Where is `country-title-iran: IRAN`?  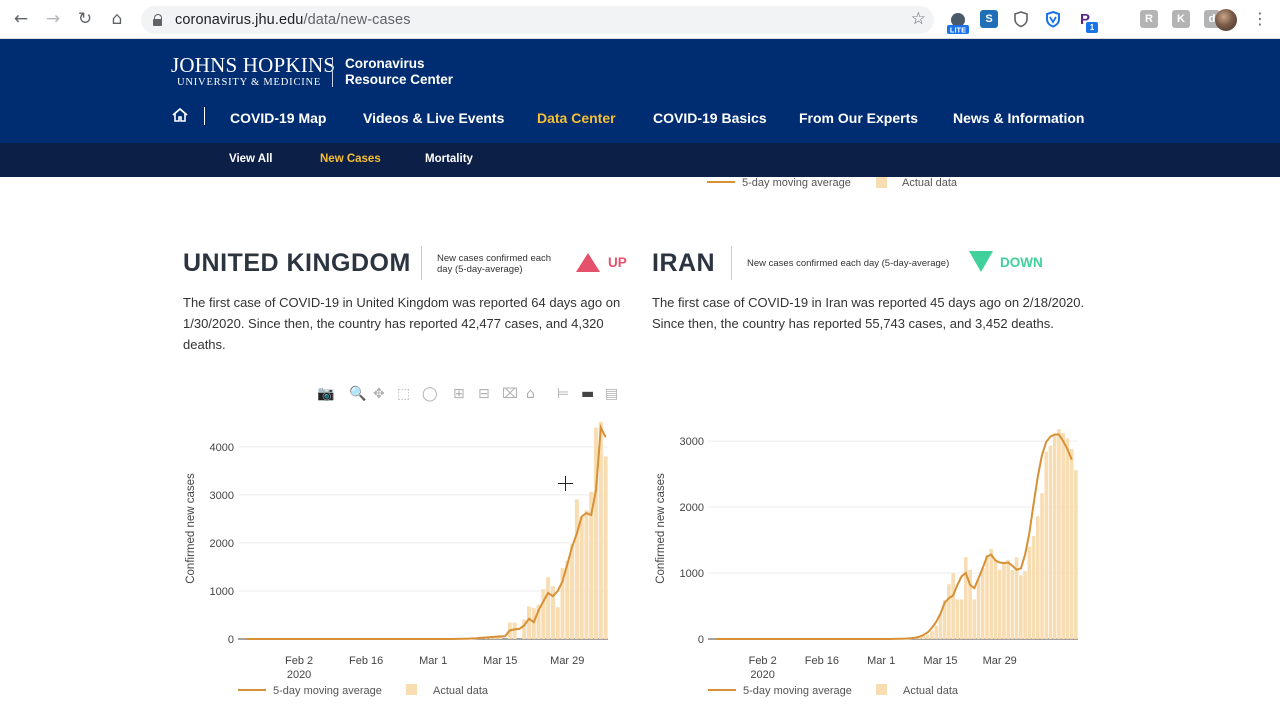 country-title-iran: IRAN is located at coordinates (684, 263).